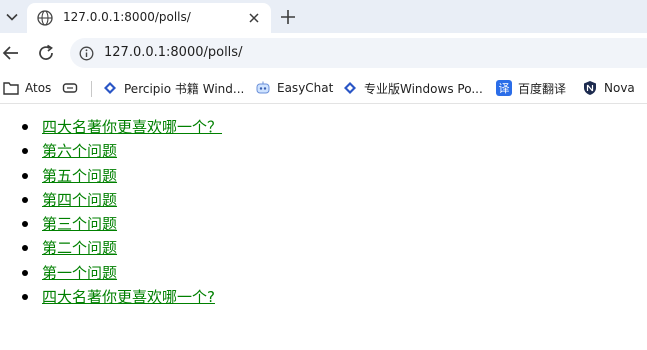 This screenshot has height=350, width=647. What do you see at coordinates (294, 88) in the screenshot?
I see `bookmark-easychat: EasyChat` at bounding box center [294, 88].